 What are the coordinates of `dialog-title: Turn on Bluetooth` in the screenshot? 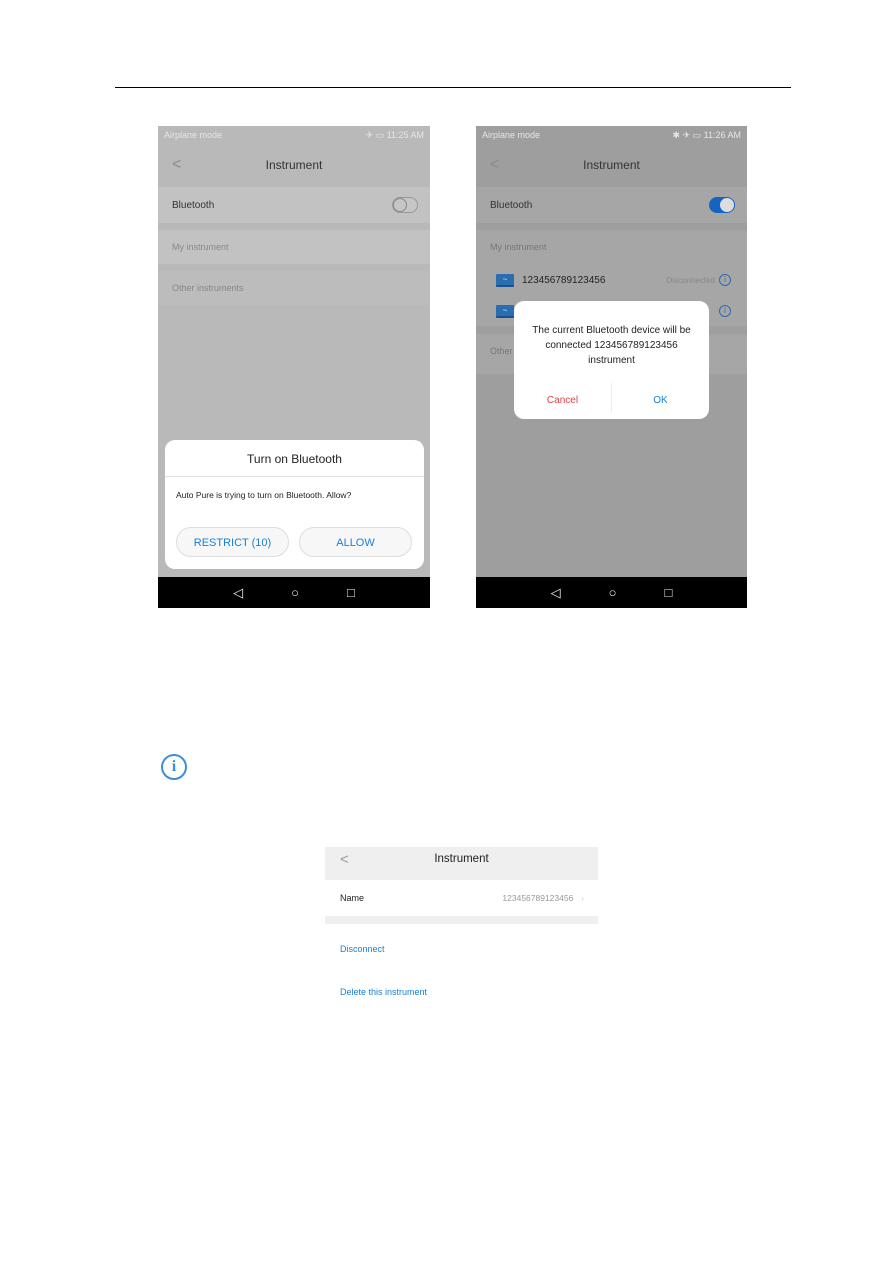 It's located at (294, 458).